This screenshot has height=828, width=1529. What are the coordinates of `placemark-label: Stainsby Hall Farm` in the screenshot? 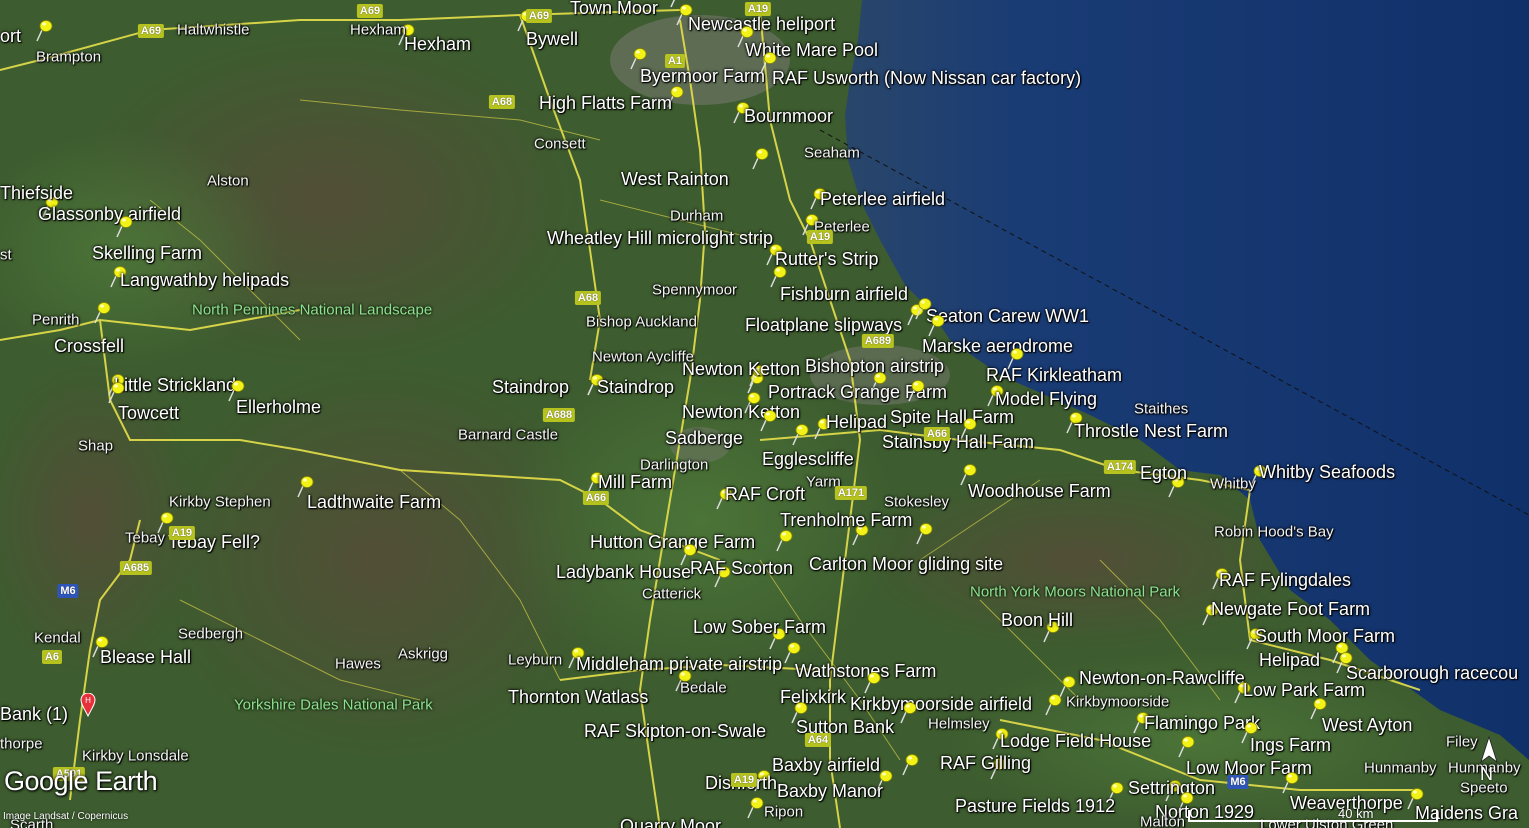 It's located at (958, 442).